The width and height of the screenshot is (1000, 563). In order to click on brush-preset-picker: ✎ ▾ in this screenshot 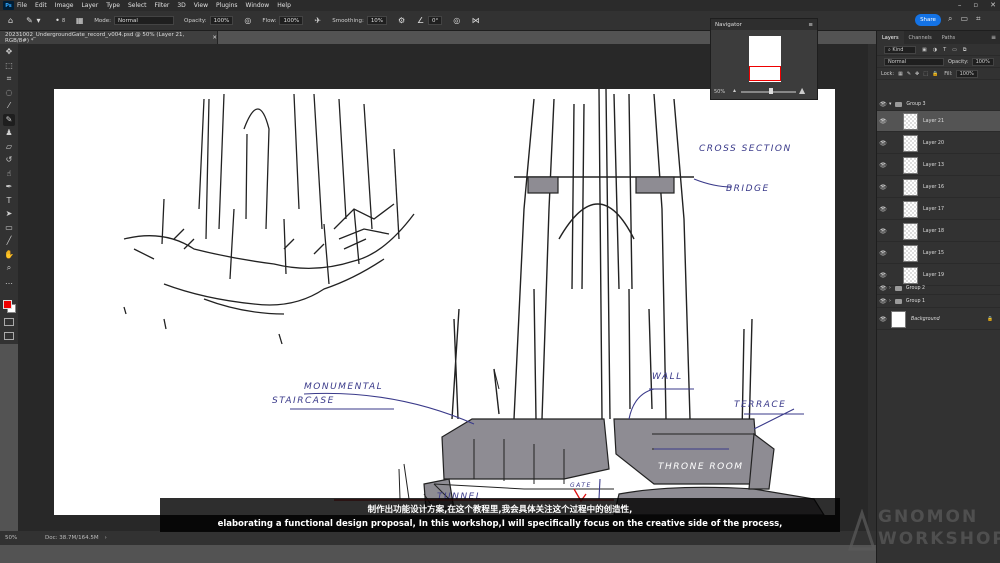, I will do `click(34, 20)`.